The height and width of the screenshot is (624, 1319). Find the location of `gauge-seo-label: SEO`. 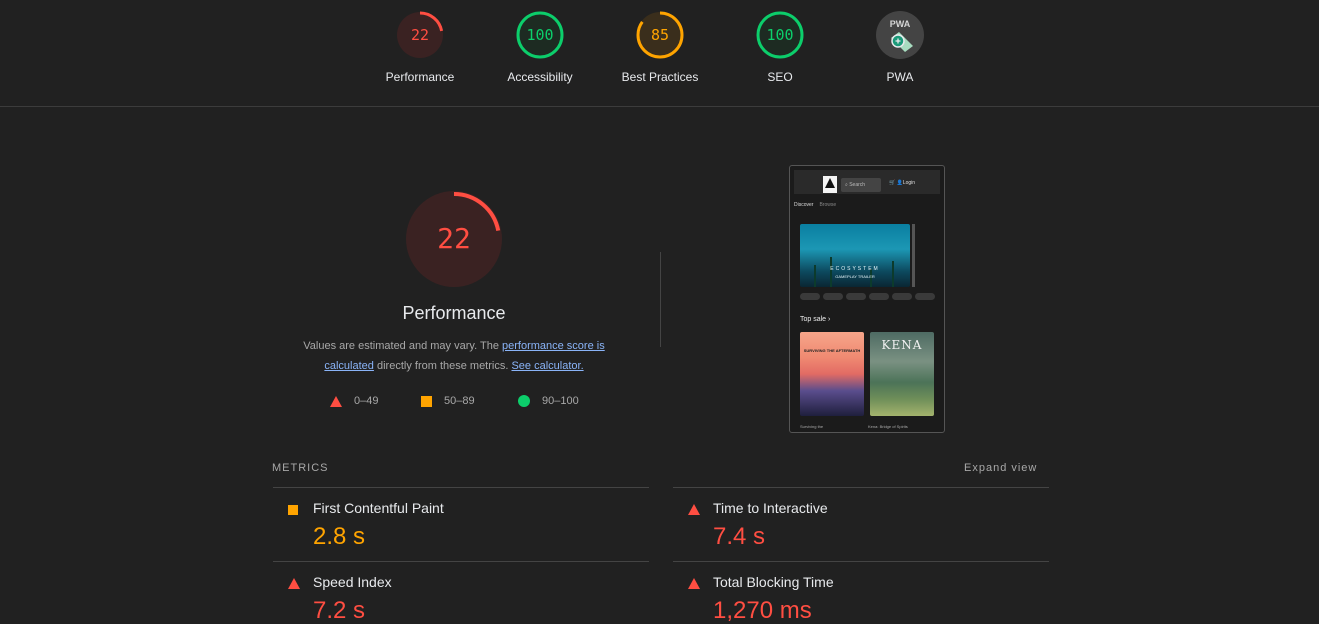

gauge-seo-label: SEO is located at coordinates (780, 77).